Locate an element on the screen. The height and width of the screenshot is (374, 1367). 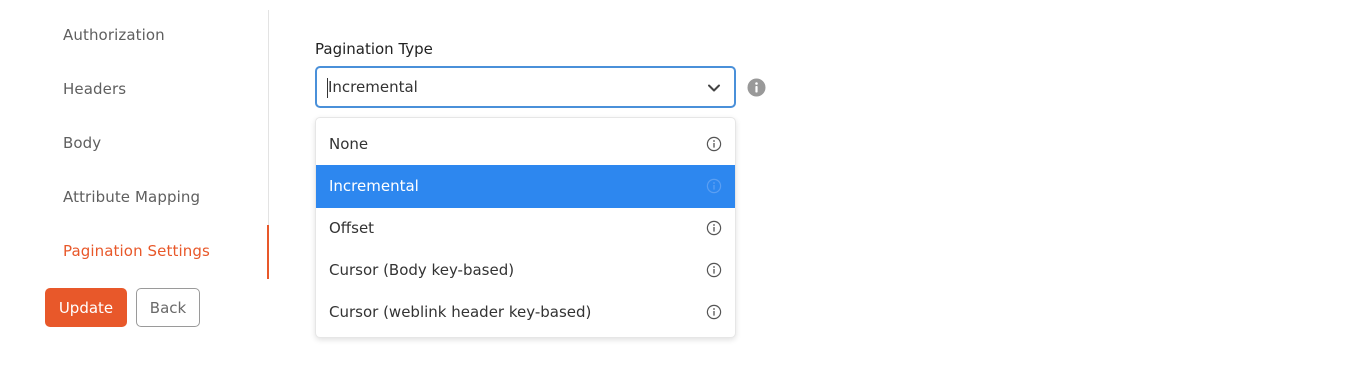
sidebar-item-body: Body is located at coordinates (82, 143).